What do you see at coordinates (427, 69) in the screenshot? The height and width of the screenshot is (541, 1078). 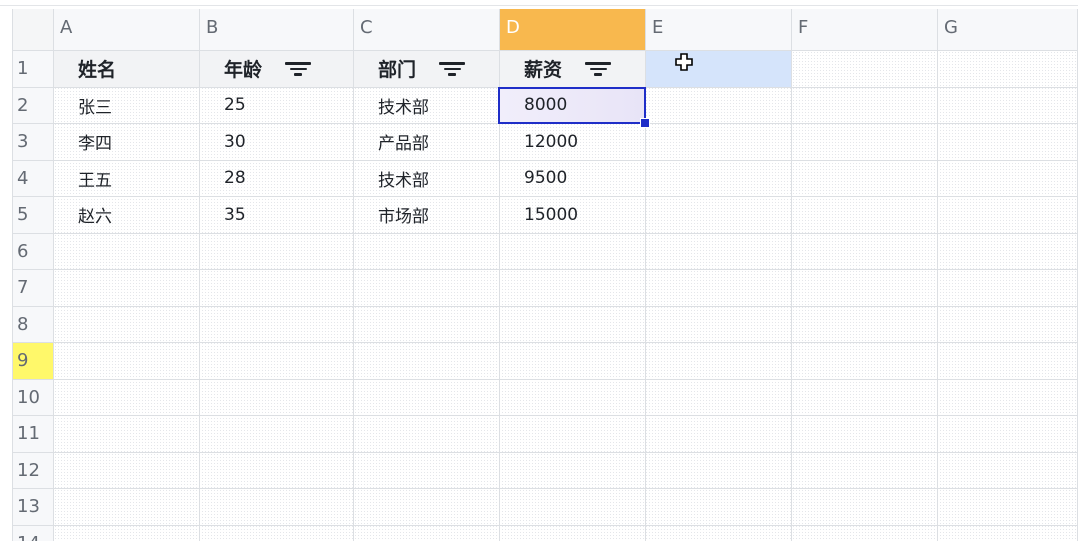 I see `cell-c1: 部门` at bounding box center [427, 69].